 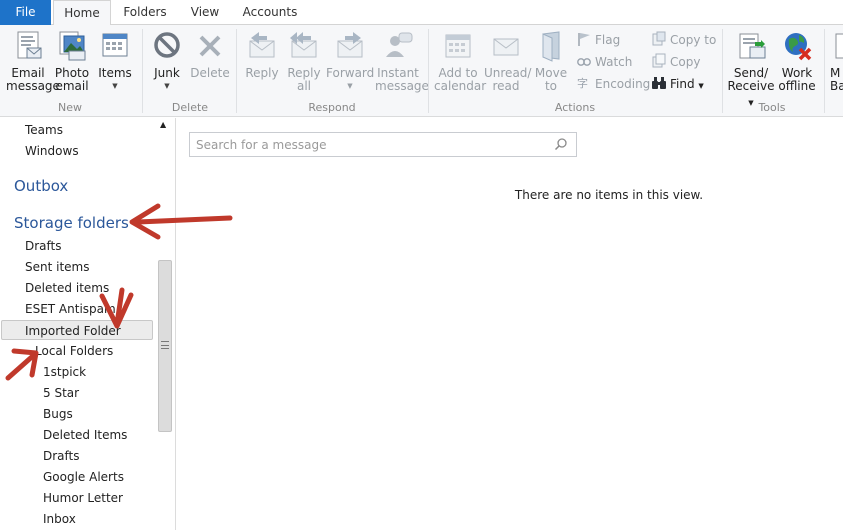 What do you see at coordinates (458, 46) in the screenshot?
I see `calendar-icon` at bounding box center [458, 46].